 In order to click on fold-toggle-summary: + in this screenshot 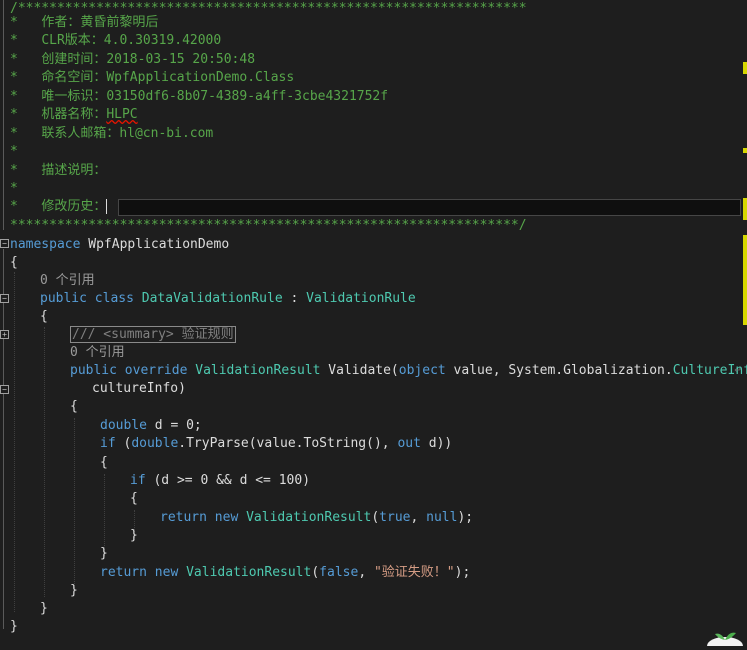, I will do `click(4, 334)`.